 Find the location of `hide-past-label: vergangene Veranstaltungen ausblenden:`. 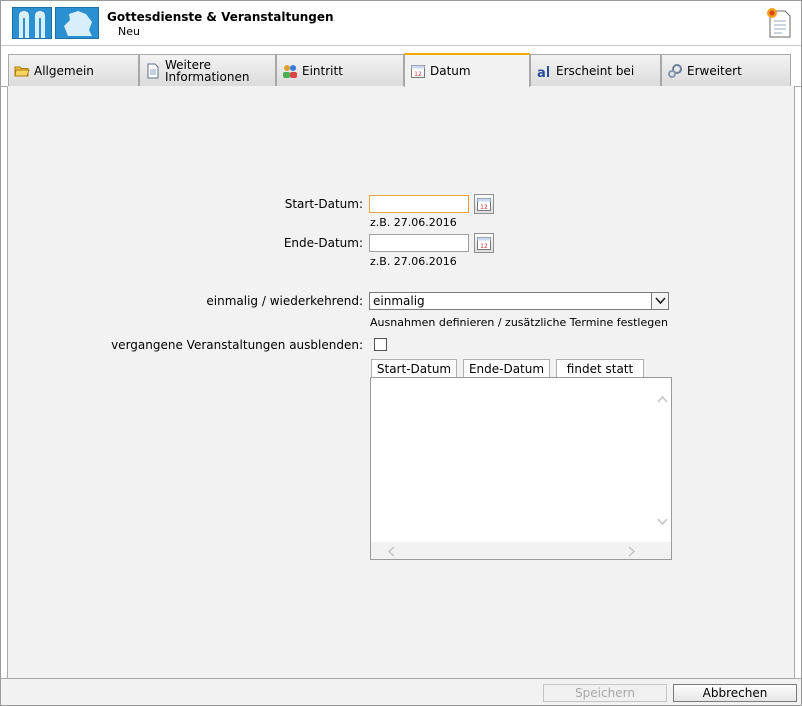

hide-past-label: vergangene Veranstaltungen ausblenden: is located at coordinates (237, 345).